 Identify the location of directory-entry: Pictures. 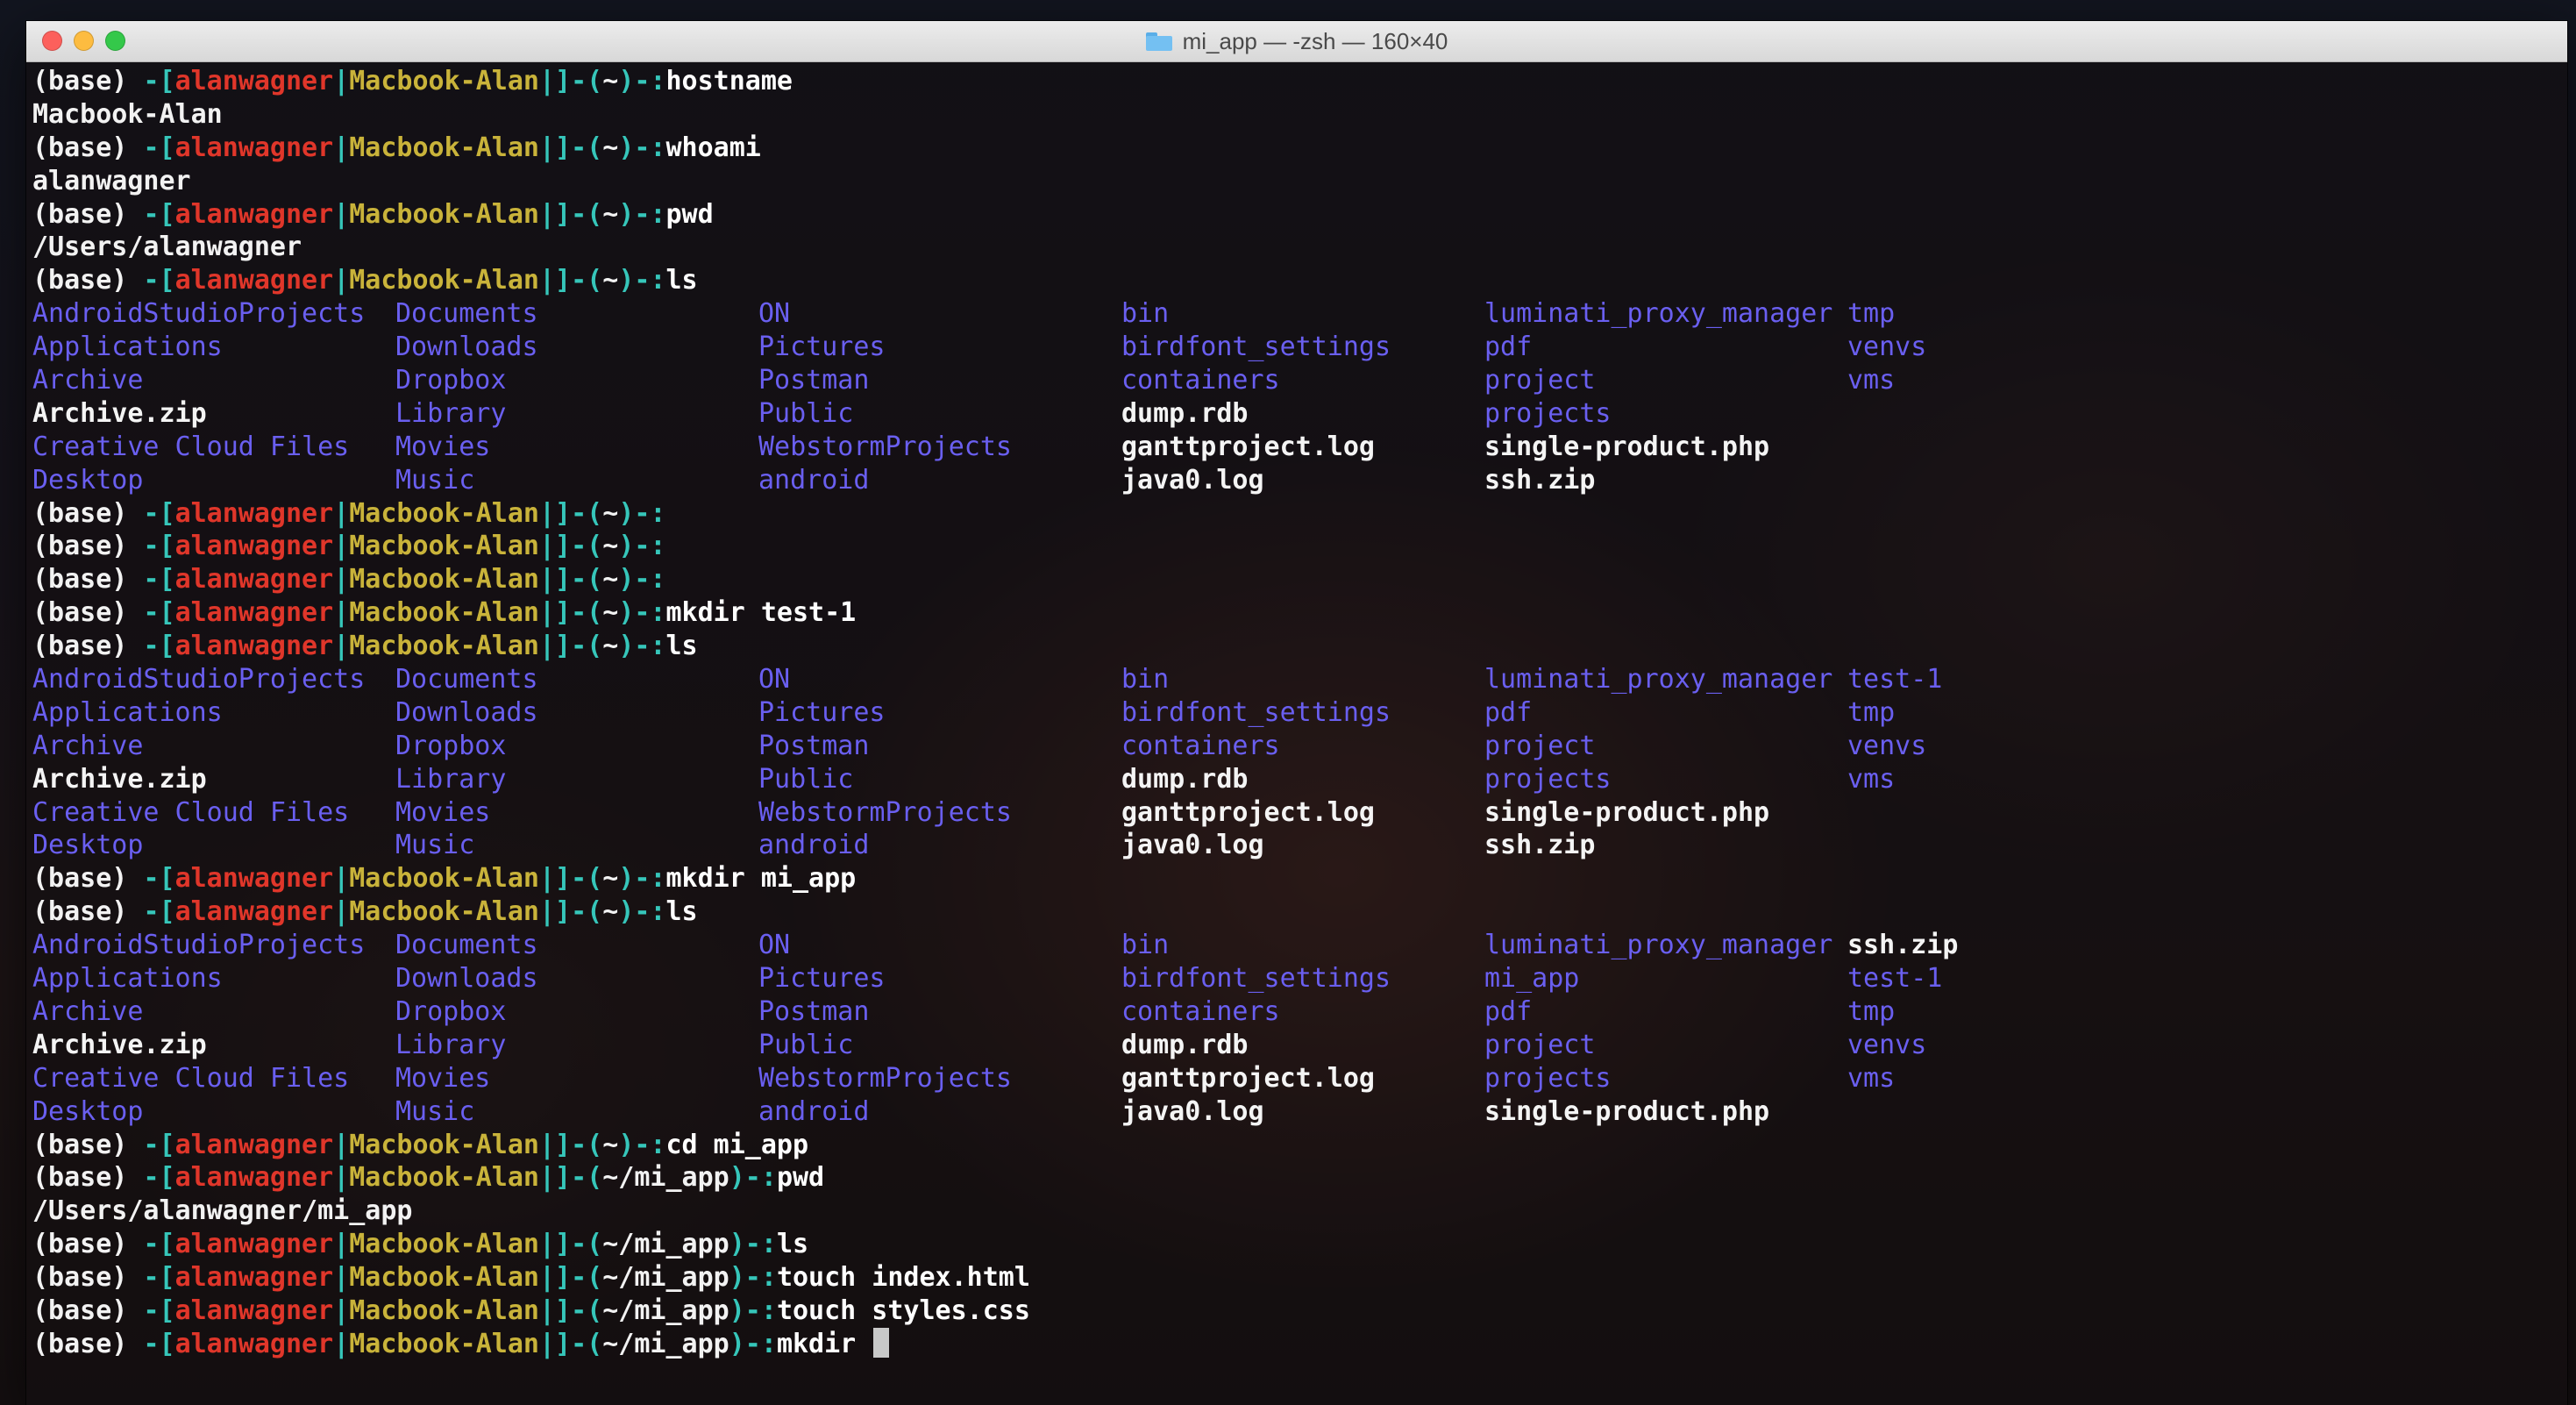
(822, 979).